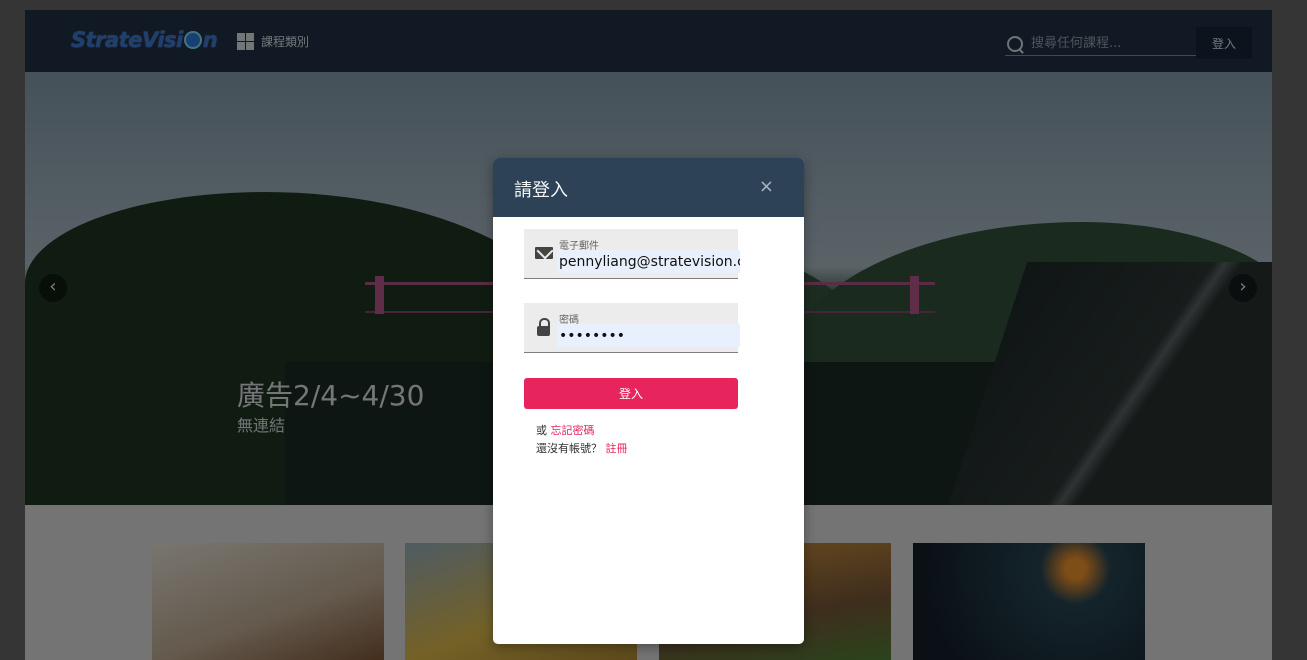 Image resolution: width=1307 pixels, height=660 pixels. What do you see at coordinates (617, 448) in the screenshot?
I see `signup-link: 註冊` at bounding box center [617, 448].